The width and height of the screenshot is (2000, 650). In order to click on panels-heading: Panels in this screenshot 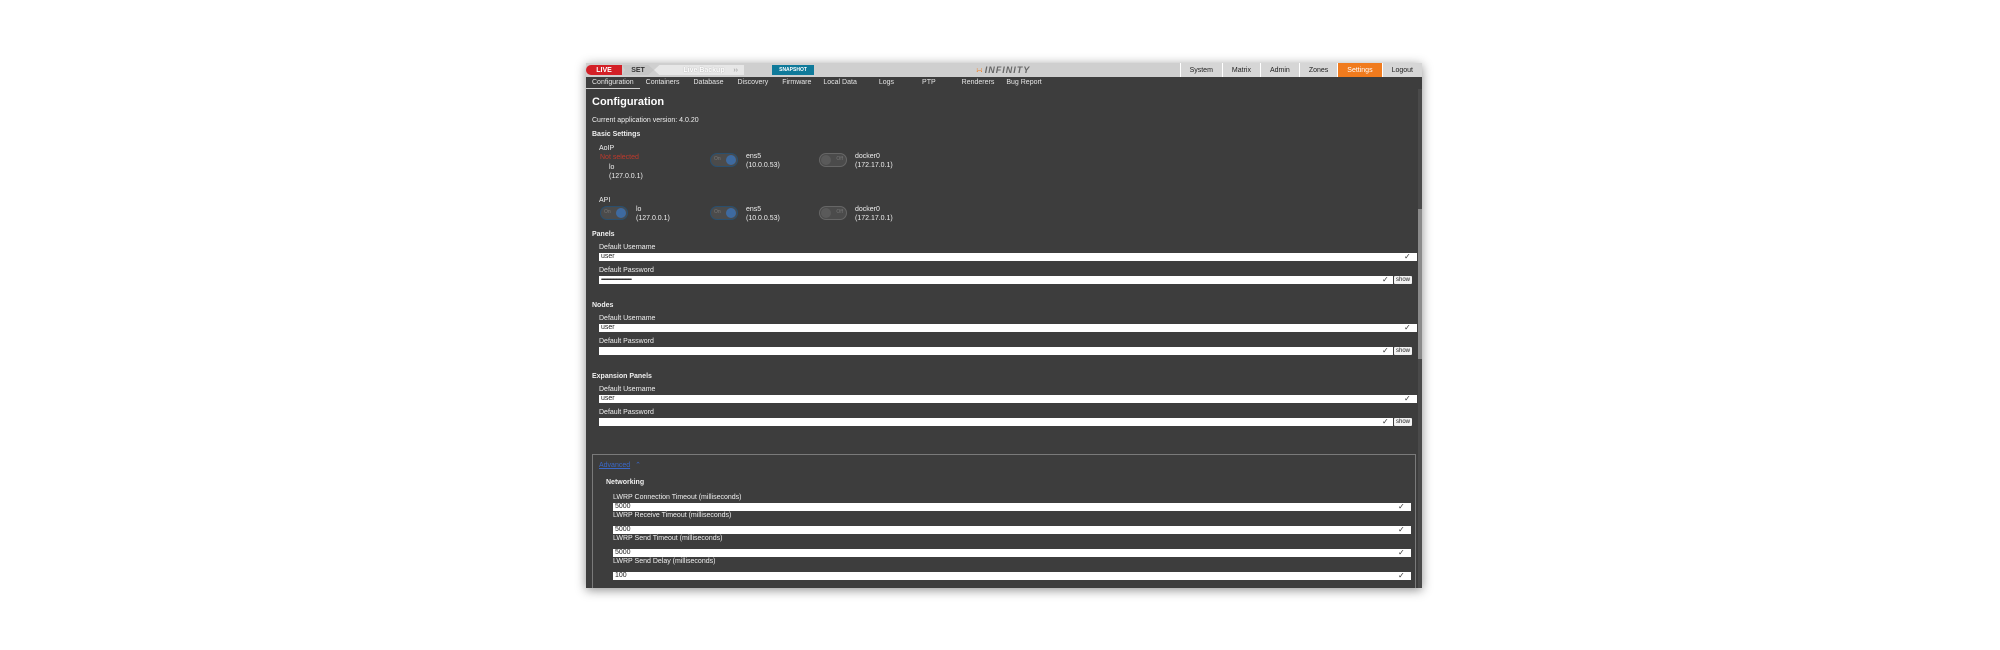, I will do `click(603, 234)`.